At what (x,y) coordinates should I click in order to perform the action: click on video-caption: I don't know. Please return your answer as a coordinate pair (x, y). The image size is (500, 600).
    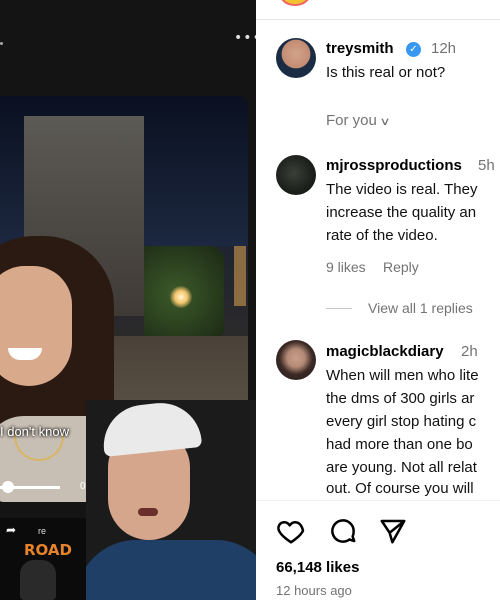
    Looking at the image, I should click on (34, 431).